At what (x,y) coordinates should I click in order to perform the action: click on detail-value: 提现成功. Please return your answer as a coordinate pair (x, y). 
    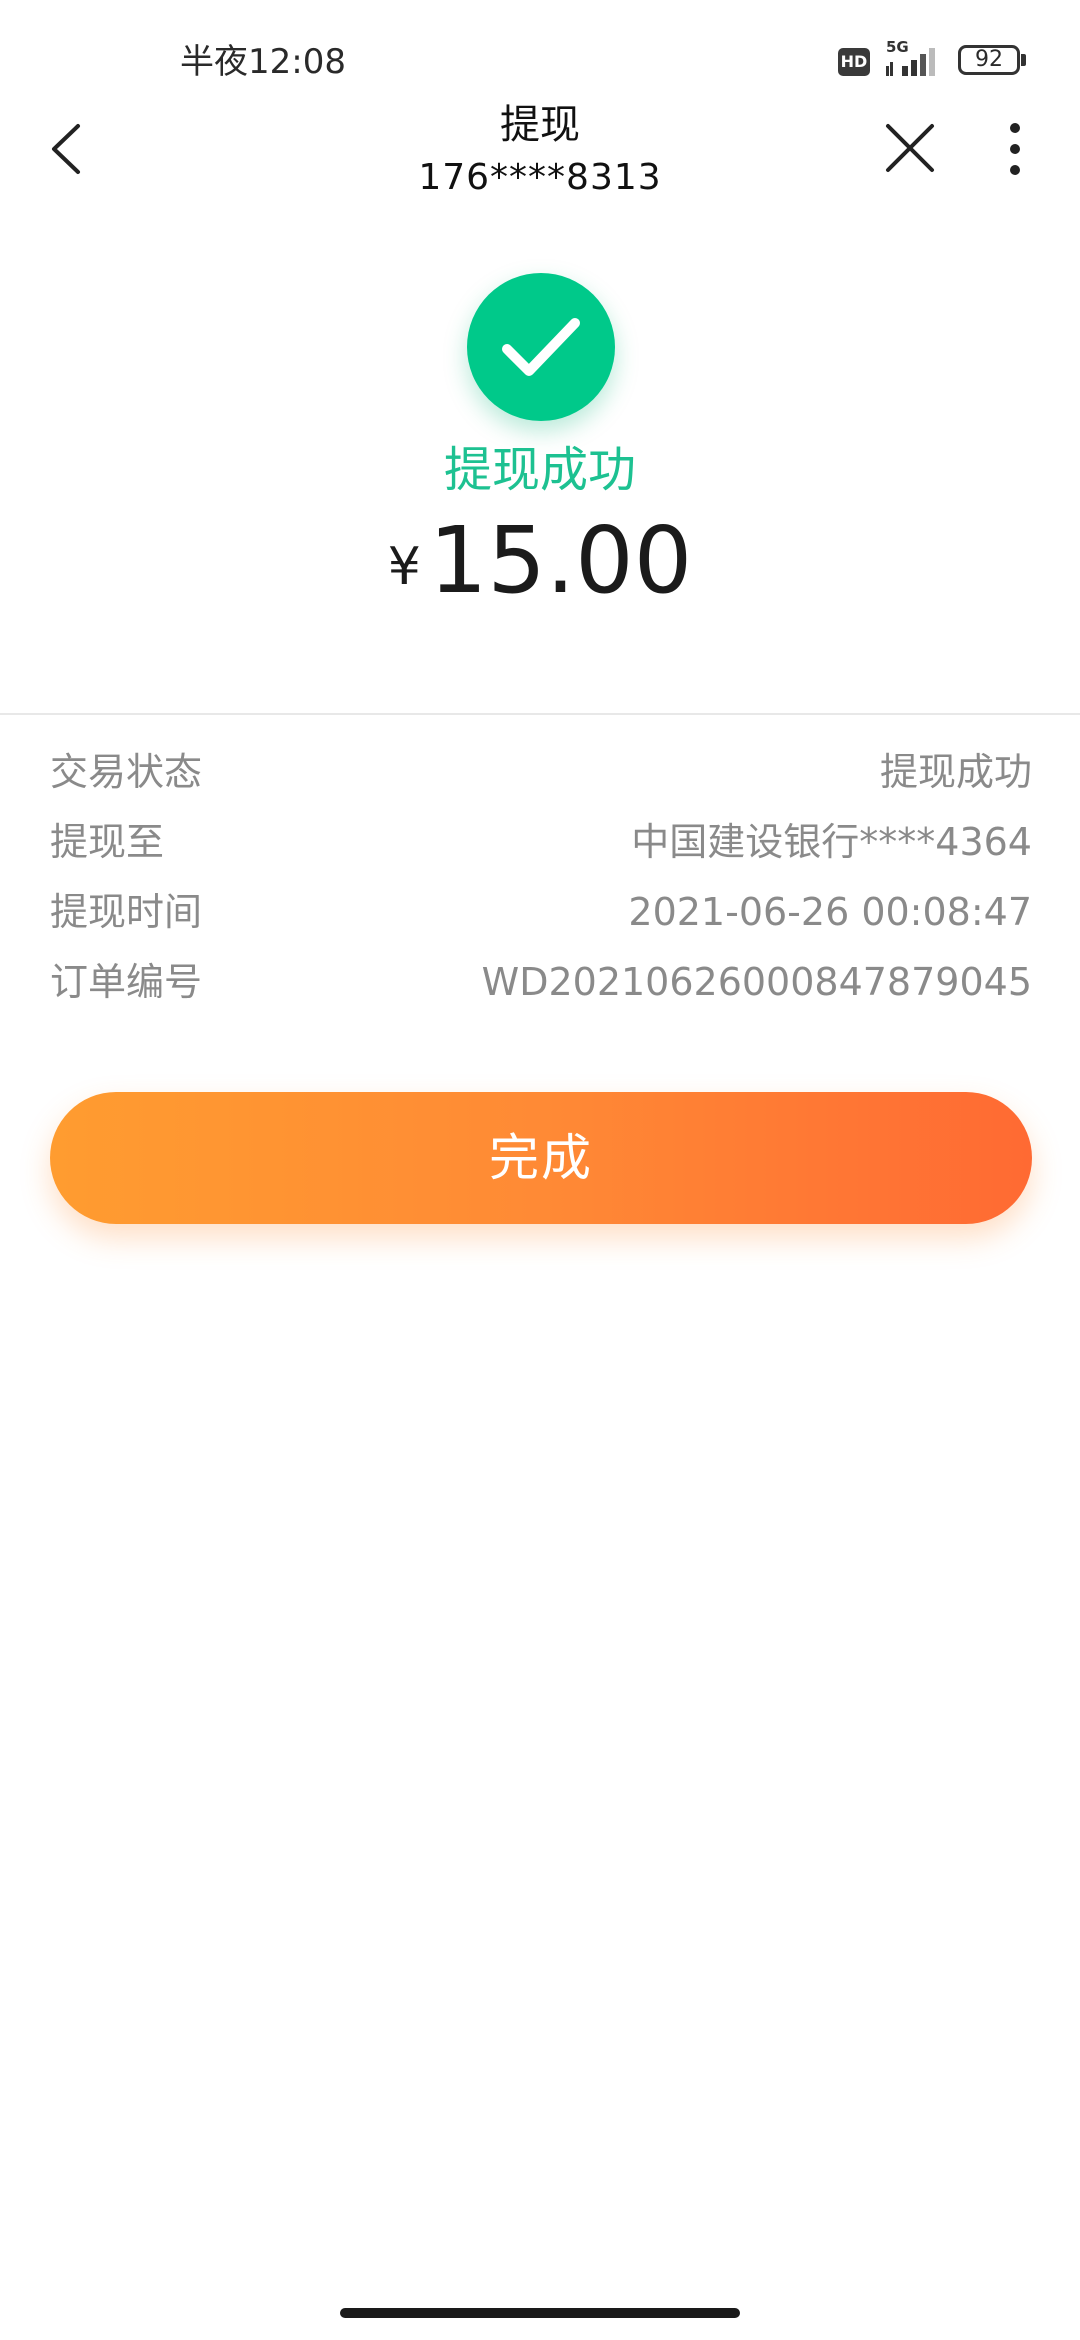
    Looking at the image, I should click on (955, 772).